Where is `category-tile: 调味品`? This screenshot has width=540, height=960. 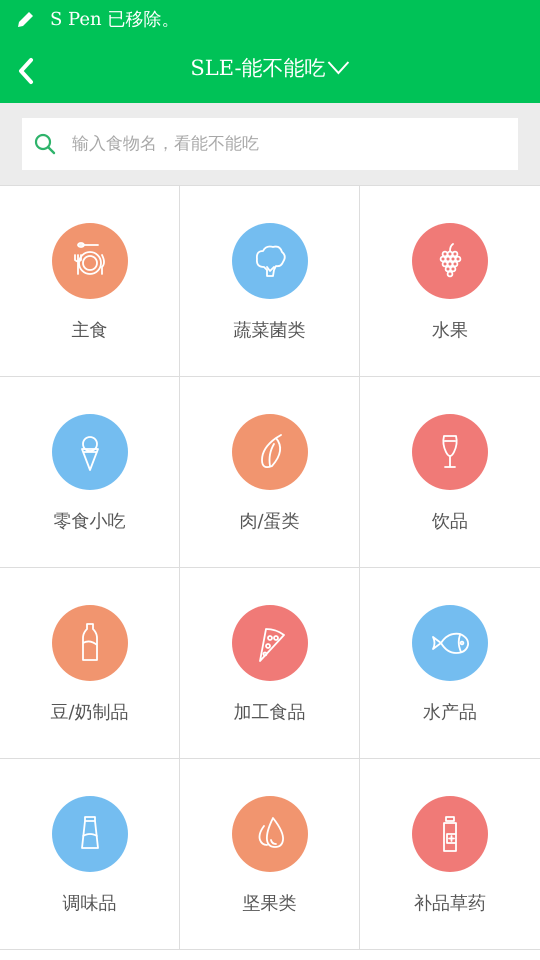 category-tile: 调味品 is located at coordinates (90, 854).